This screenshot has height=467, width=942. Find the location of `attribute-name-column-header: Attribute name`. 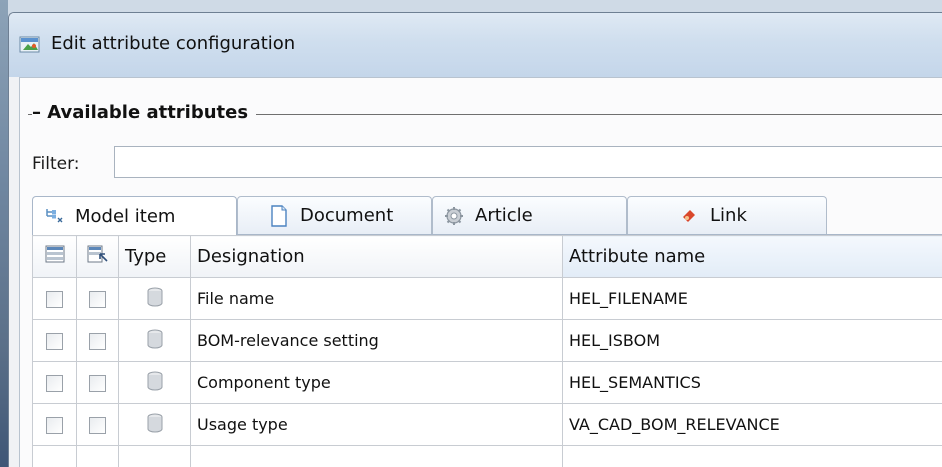

attribute-name-column-header: Attribute name is located at coordinates (752, 256).